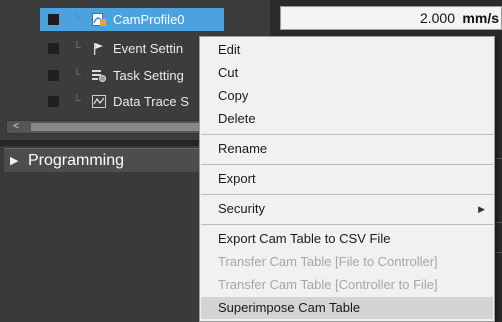  What do you see at coordinates (481, 209) in the screenshot?
I see `submenu-arrow-icon: ▶` at bounding box center [481, 209].